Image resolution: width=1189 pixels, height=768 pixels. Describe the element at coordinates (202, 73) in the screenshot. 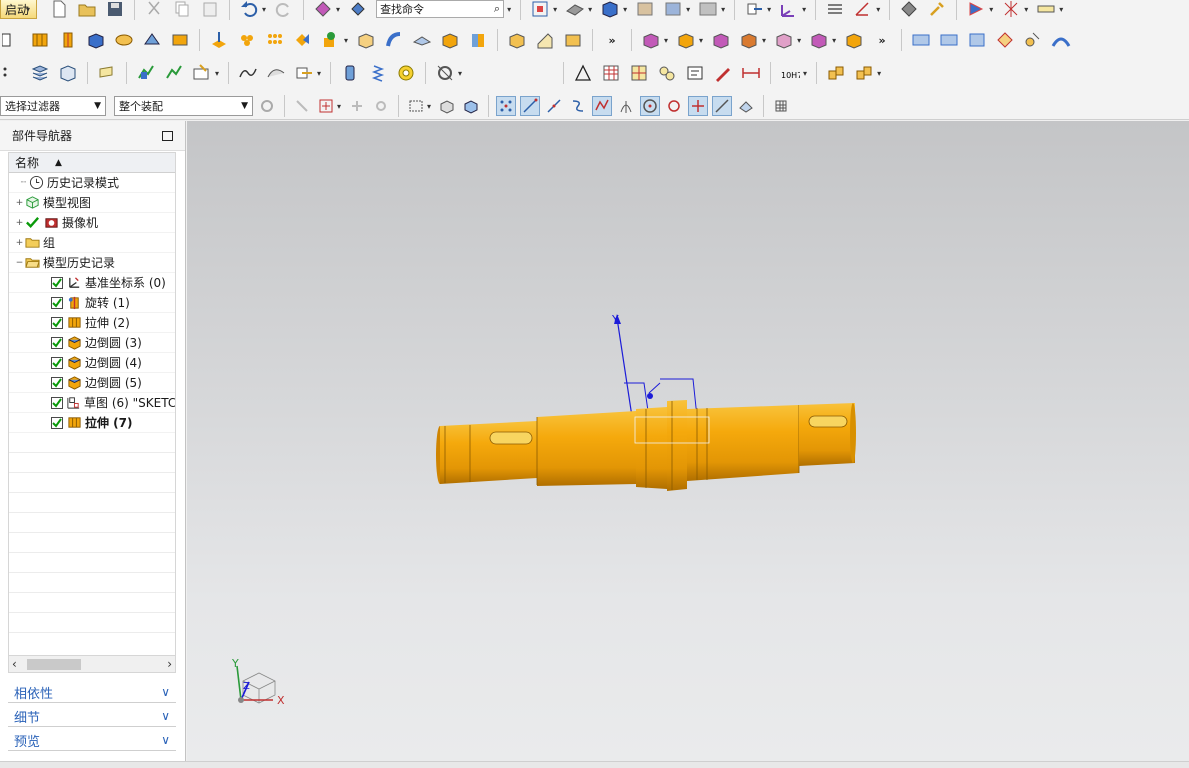

I see `text-abc-icon` at that location.